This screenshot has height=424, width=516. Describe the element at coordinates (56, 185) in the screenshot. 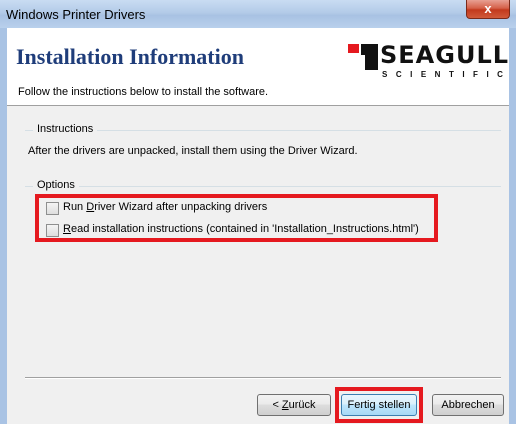

I see `options-label: Options` at that location.